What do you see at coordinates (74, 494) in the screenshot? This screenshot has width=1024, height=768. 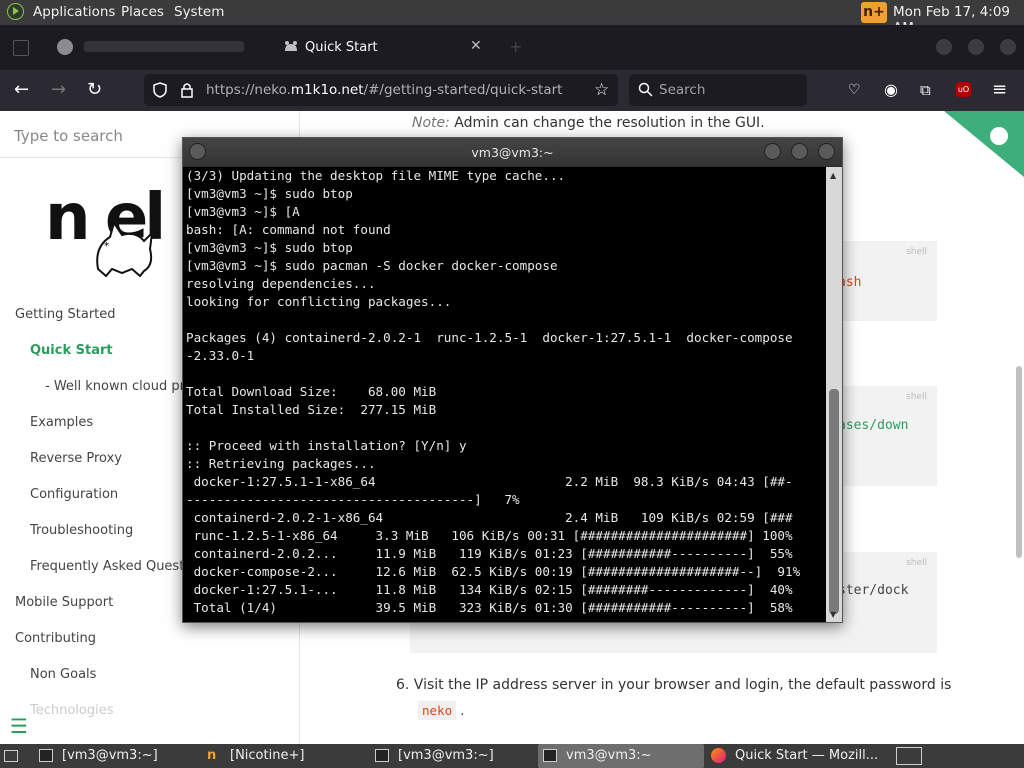 I see `sidebar-item-configuration: Configuration` at bounding box center [74, 494].